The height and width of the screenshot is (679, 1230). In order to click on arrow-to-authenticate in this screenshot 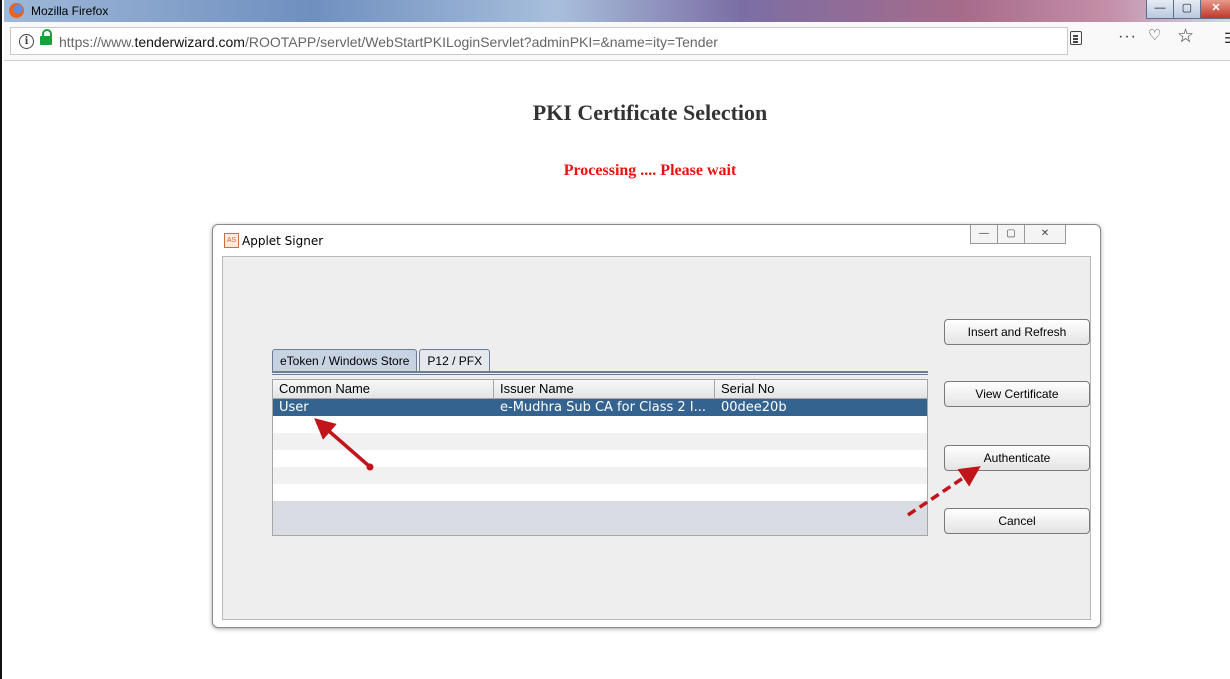, I will do `click(944, 491)`.